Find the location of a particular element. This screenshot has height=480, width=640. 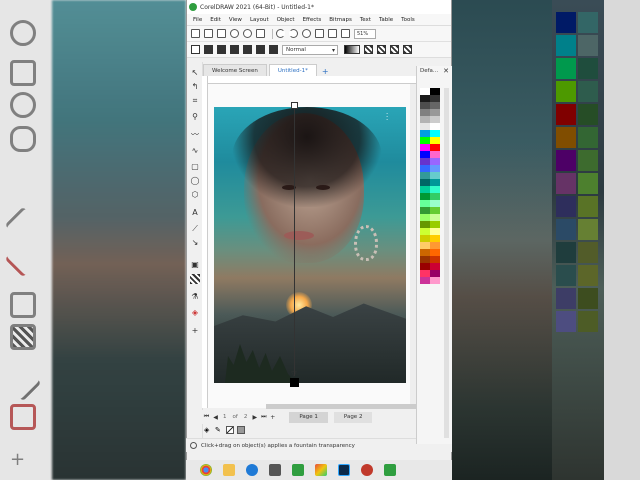

store-icon is located at coordinates (275, 470).